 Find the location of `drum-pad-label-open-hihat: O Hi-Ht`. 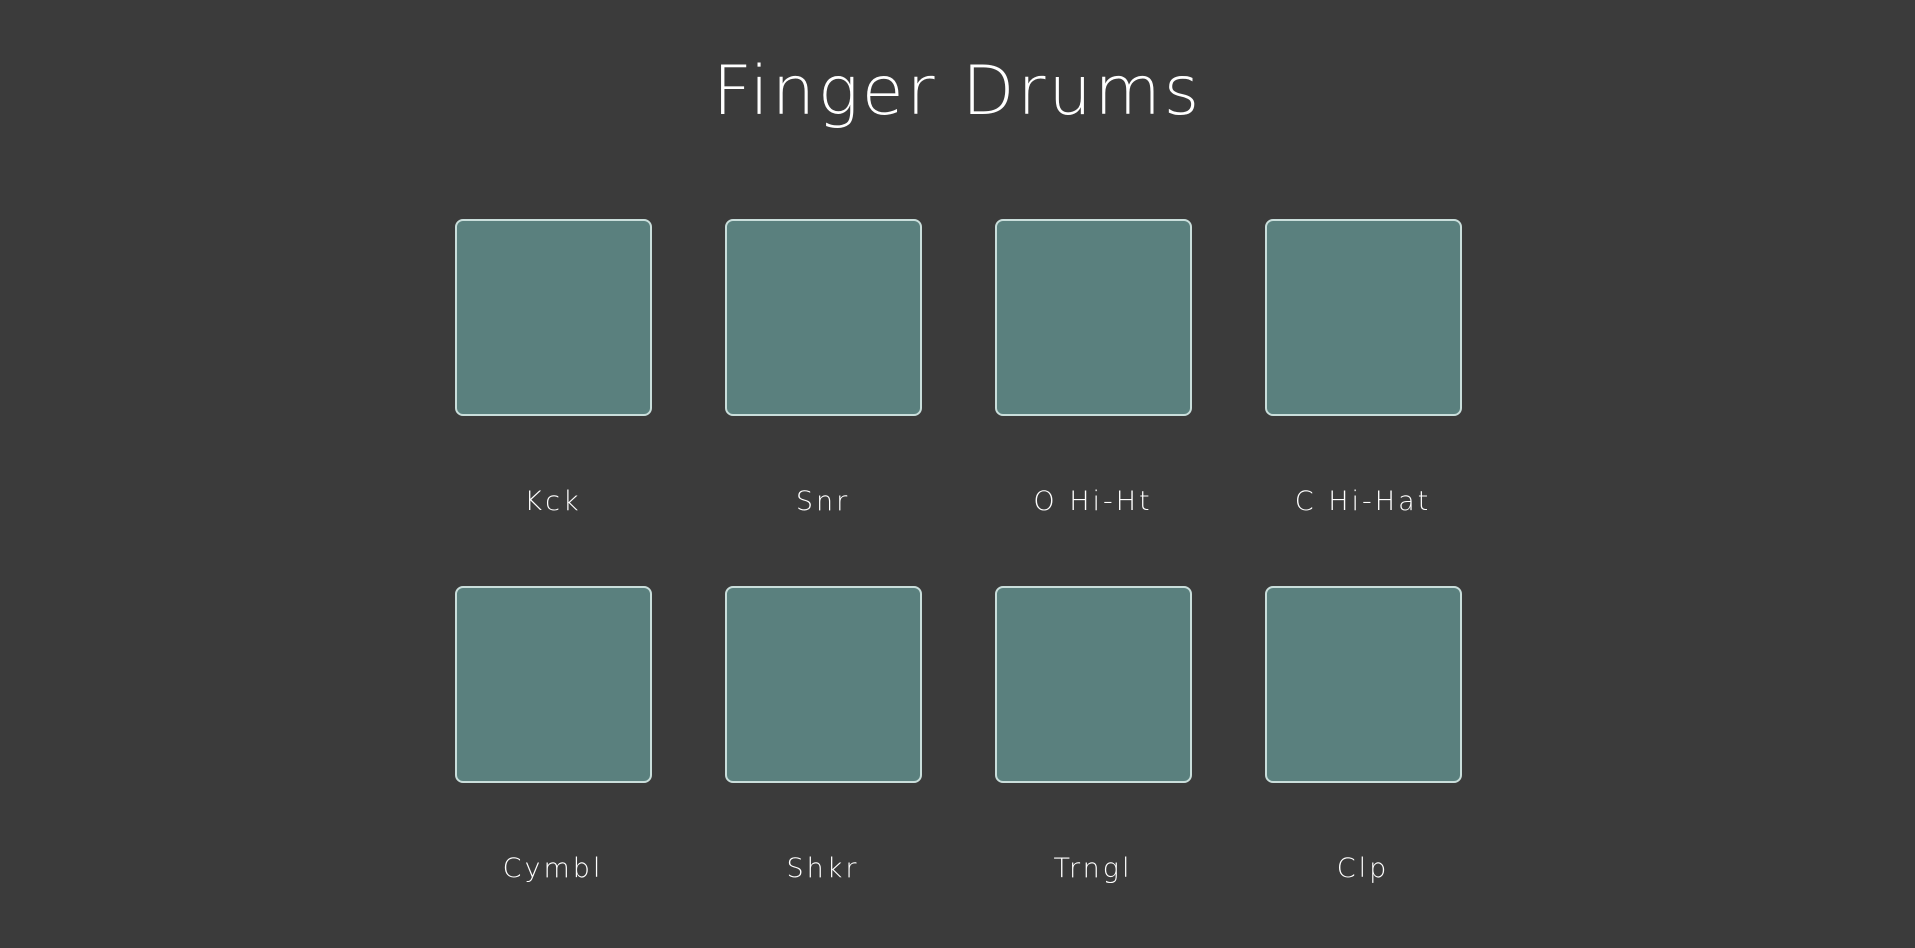

drum-pad-label-open-hihat: O Hi-Ht is located at coordinates (1093, 501).